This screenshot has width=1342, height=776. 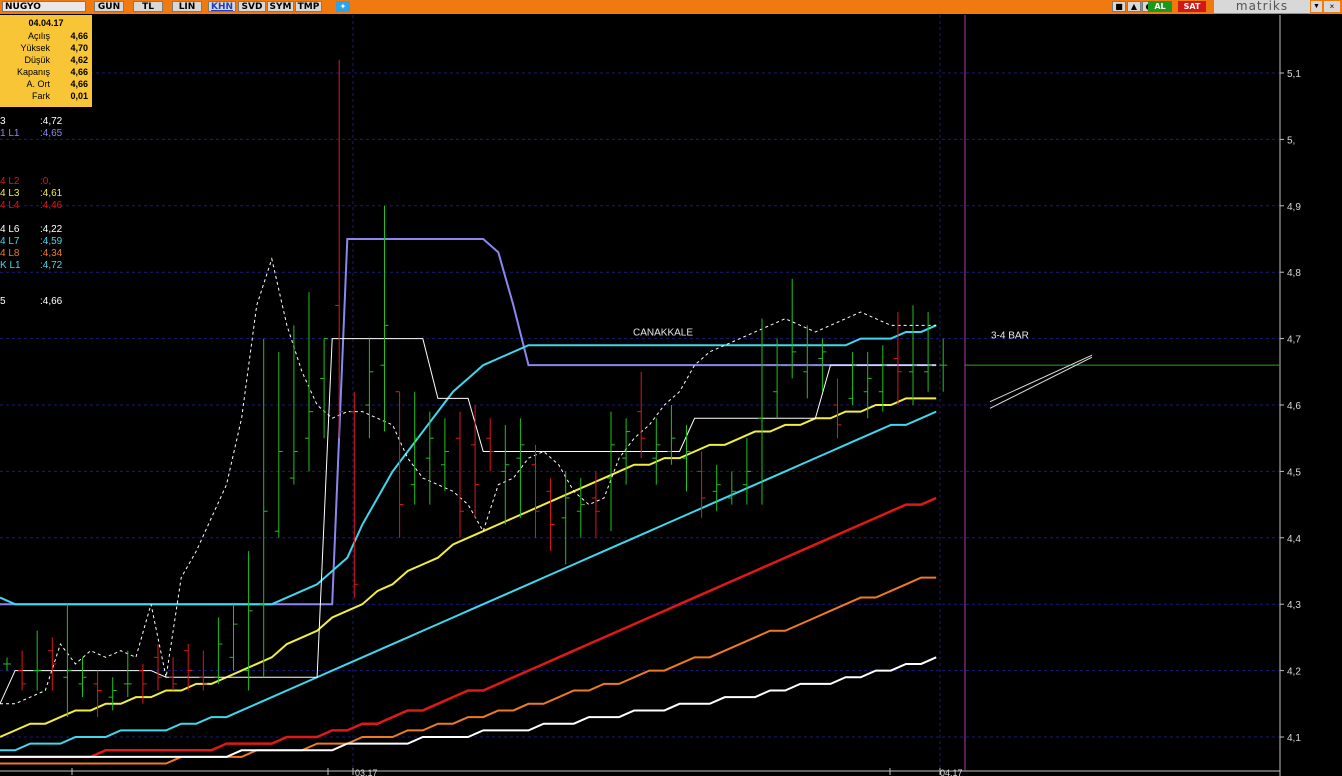 What do you see at coordinates (10, 193) in the screenshot?
I see `legend-name: 4 L3` at bounding box center [10, 193].